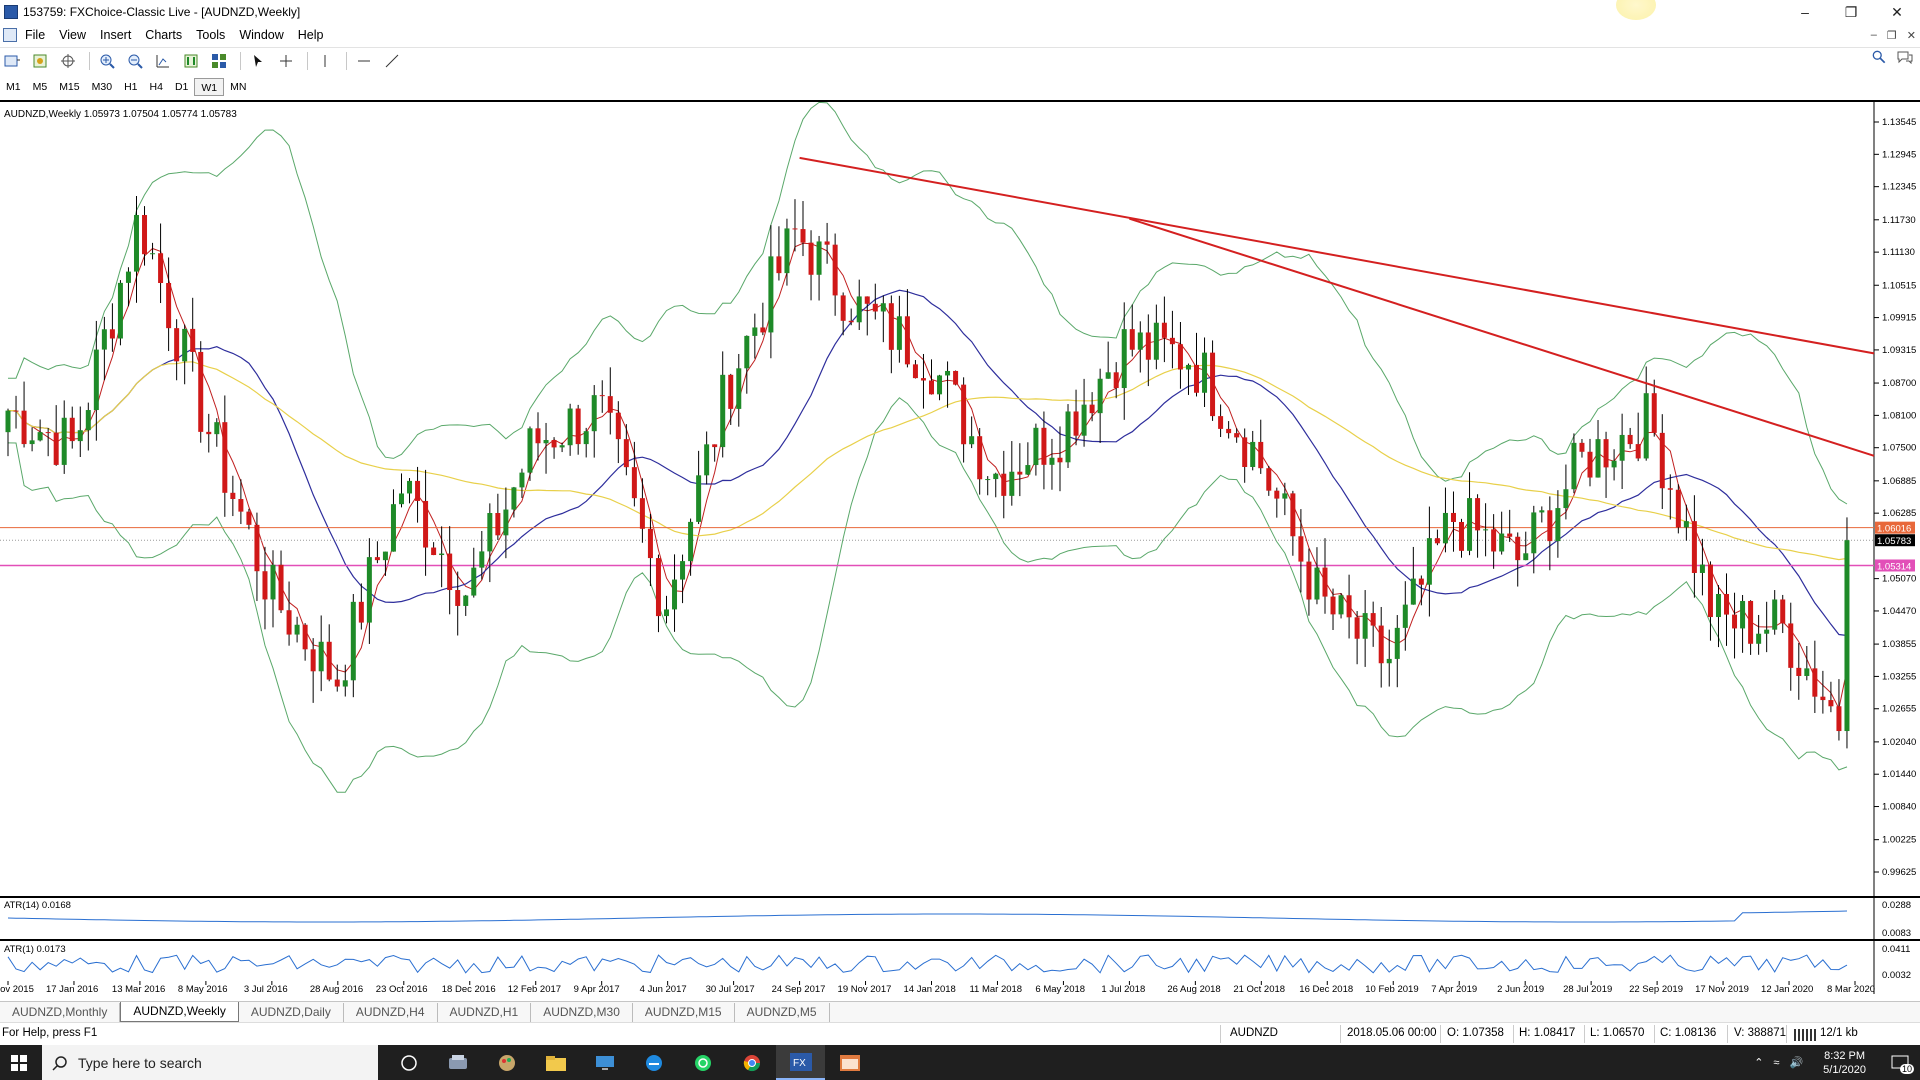  Describe the element at coordinates (40, 87) in the screenshot. I see `timeframe-m5: M5` at that location.